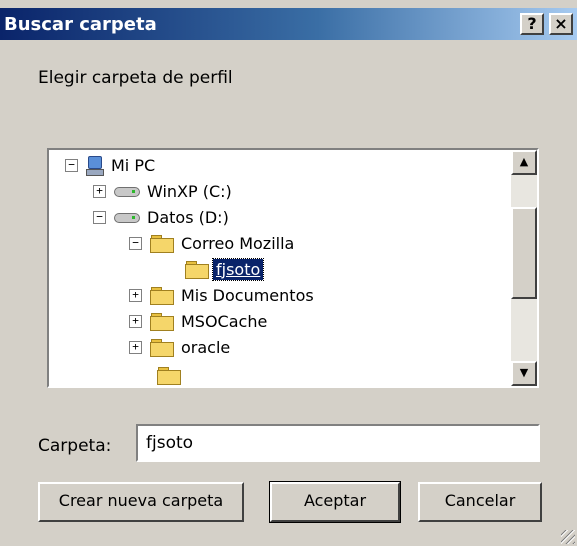 The width and height of the screenshot is (577, 546). I want to click on computer-icon, so click(95, 165).